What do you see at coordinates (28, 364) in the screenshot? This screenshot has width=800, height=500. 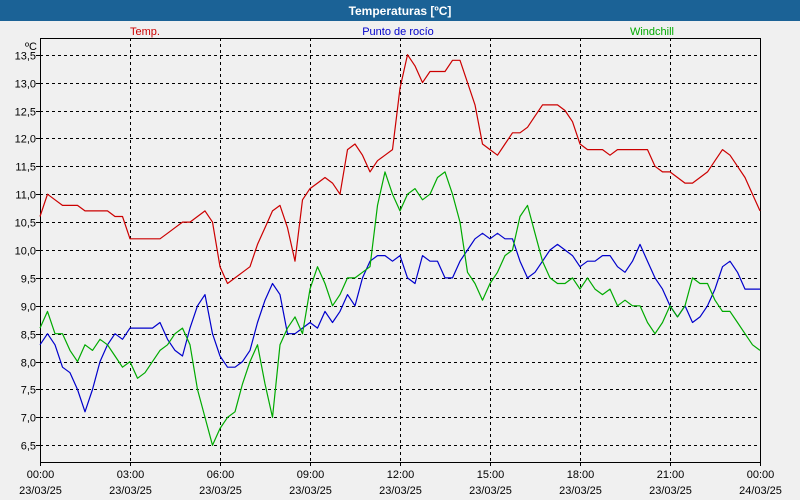 I see `y-tick-label: 8,0` at bounding box center [28, 364].